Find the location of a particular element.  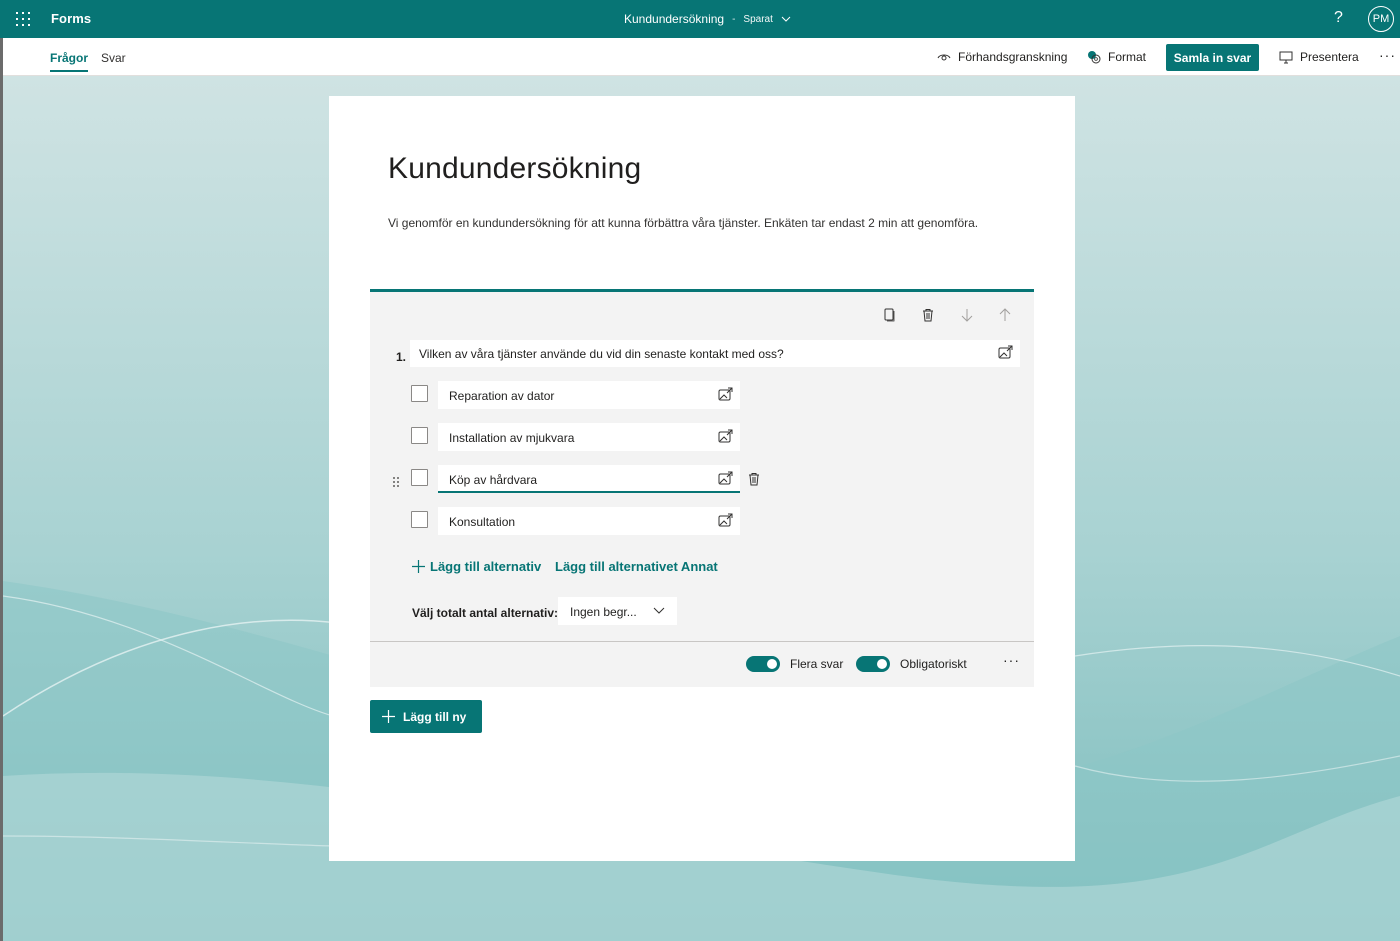

required-label: Obligatoriskt is located at coordinates (933, 664).